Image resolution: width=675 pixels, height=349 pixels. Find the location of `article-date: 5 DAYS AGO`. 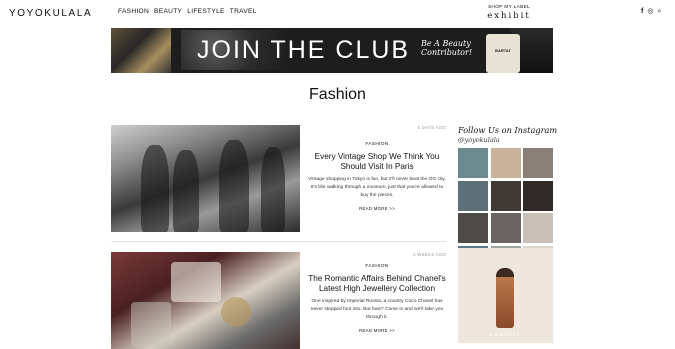

article-date: 5 DAYS AGO is located at coordinates (431, 127).